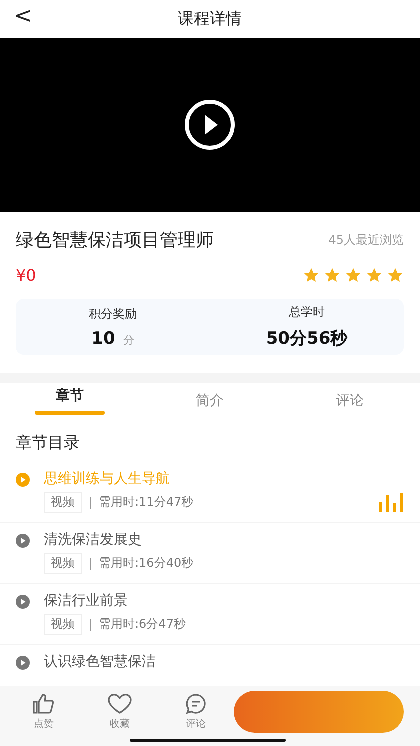  I want to click on chapter-duration: 需用时:6分47秒, so click(142, 624).